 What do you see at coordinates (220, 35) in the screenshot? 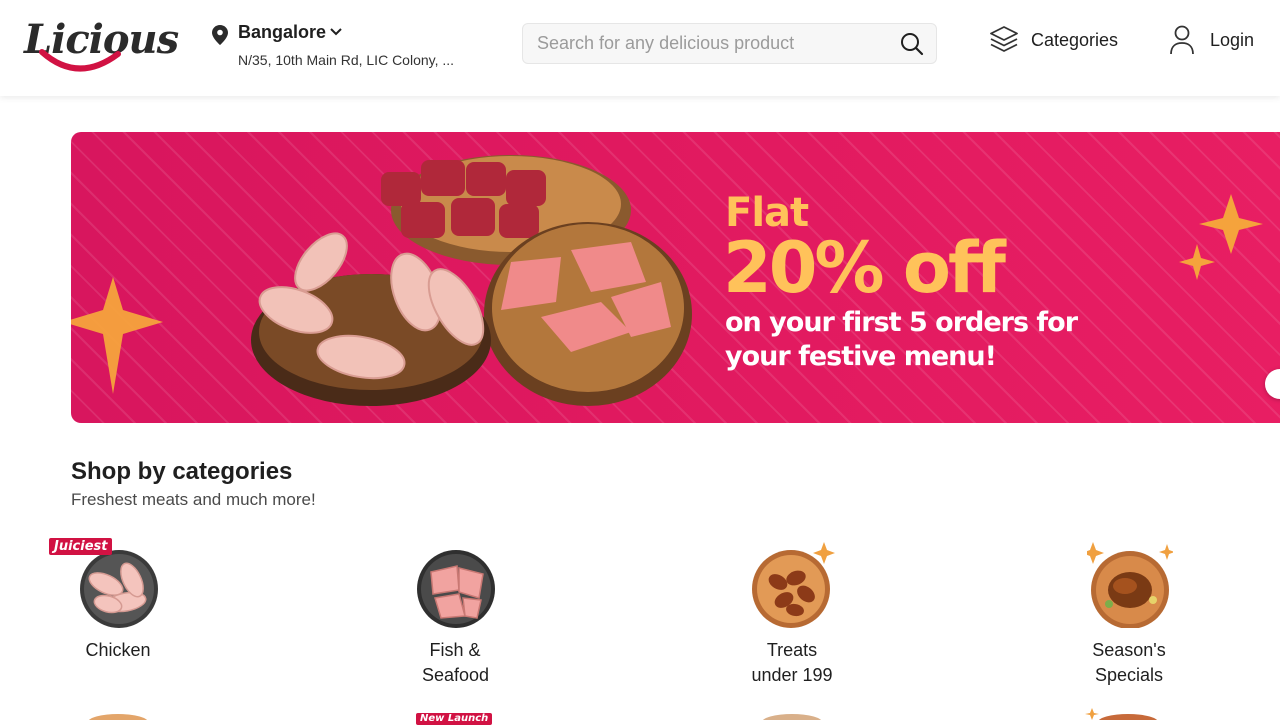
I see `location-pin-icon` at bounding box center [220, 35].